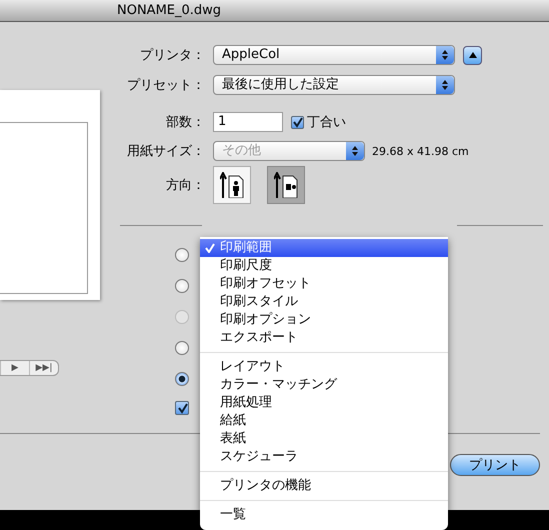 Image resolution: width=549 pixels, height=530 pixels. Describe the element at coordinates (334, 55) in the screenshot. I see `printer-popup: AppleCol` at that location.